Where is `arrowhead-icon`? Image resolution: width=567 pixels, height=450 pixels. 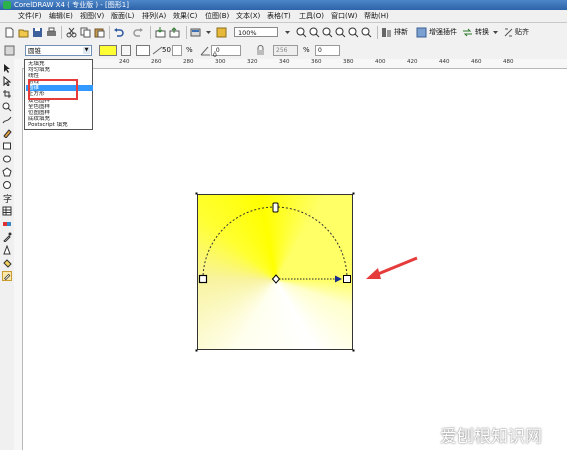 arrowhead-icon is located at coordinates (338, 279).